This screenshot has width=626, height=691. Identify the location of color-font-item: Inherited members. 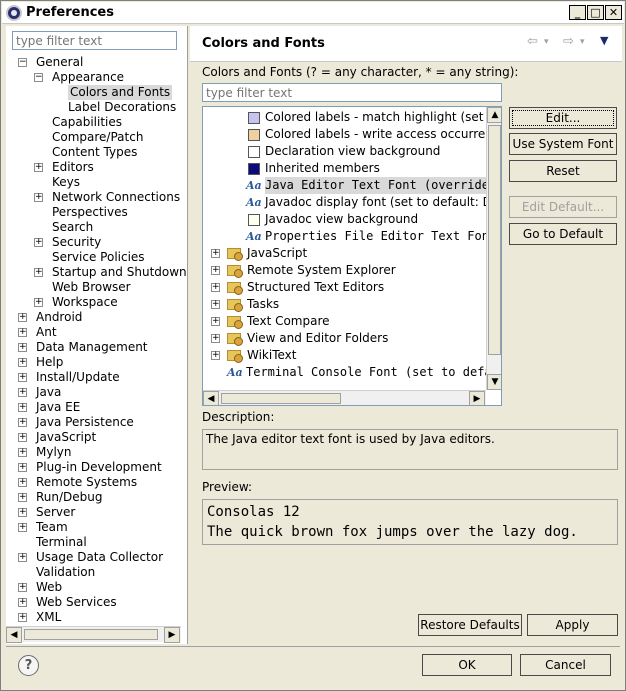
(344, 168).